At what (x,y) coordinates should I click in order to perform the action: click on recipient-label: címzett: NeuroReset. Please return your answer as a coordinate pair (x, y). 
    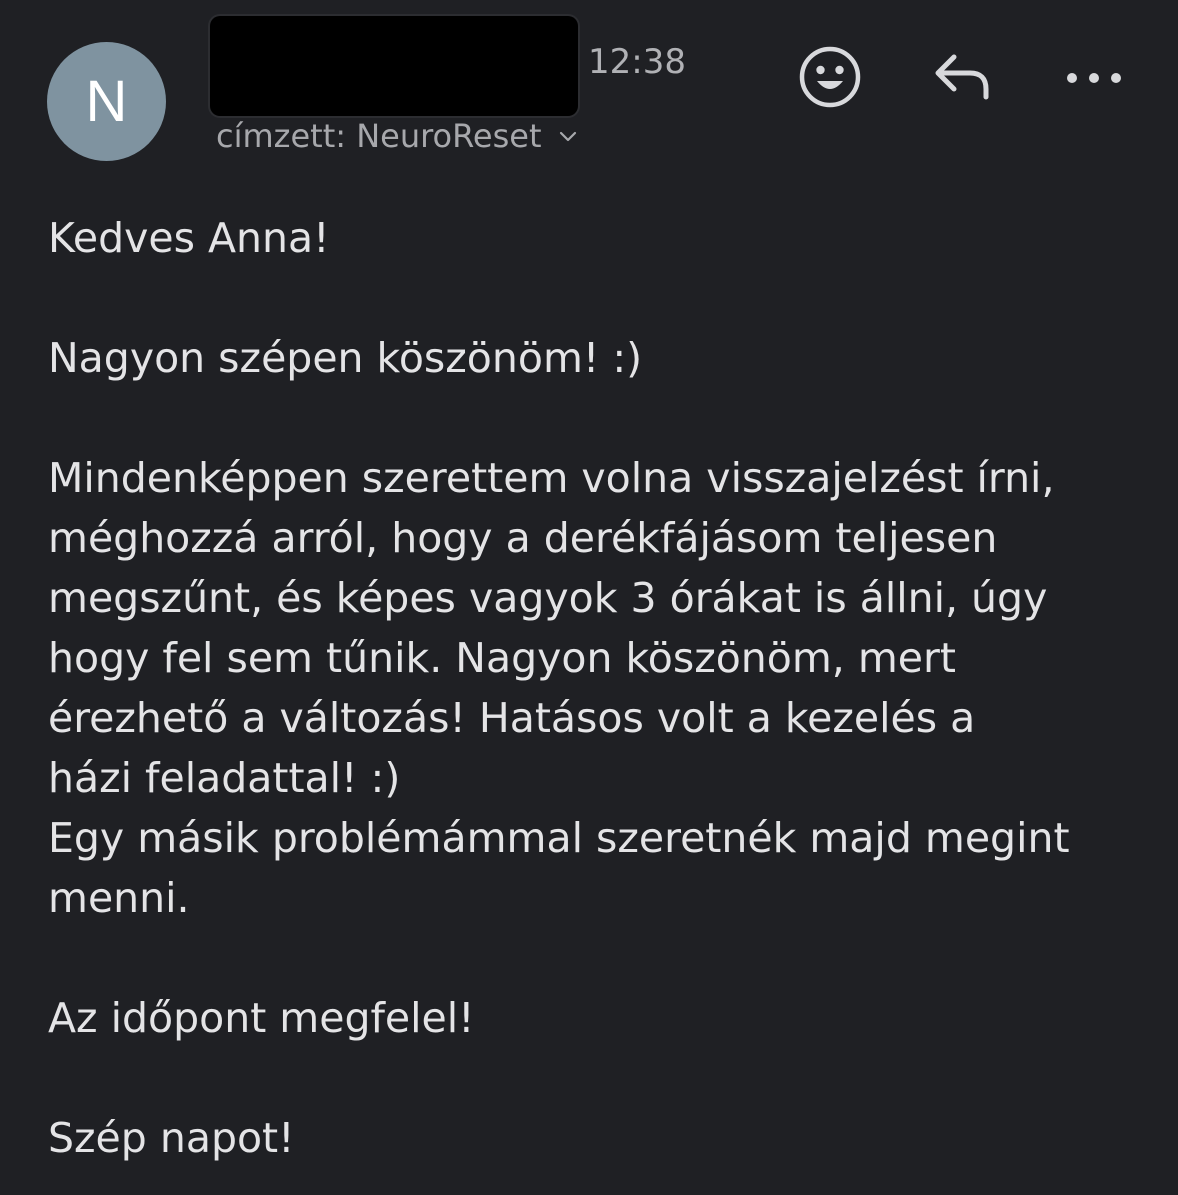
    Looking at the image, I should click on (379, 136).